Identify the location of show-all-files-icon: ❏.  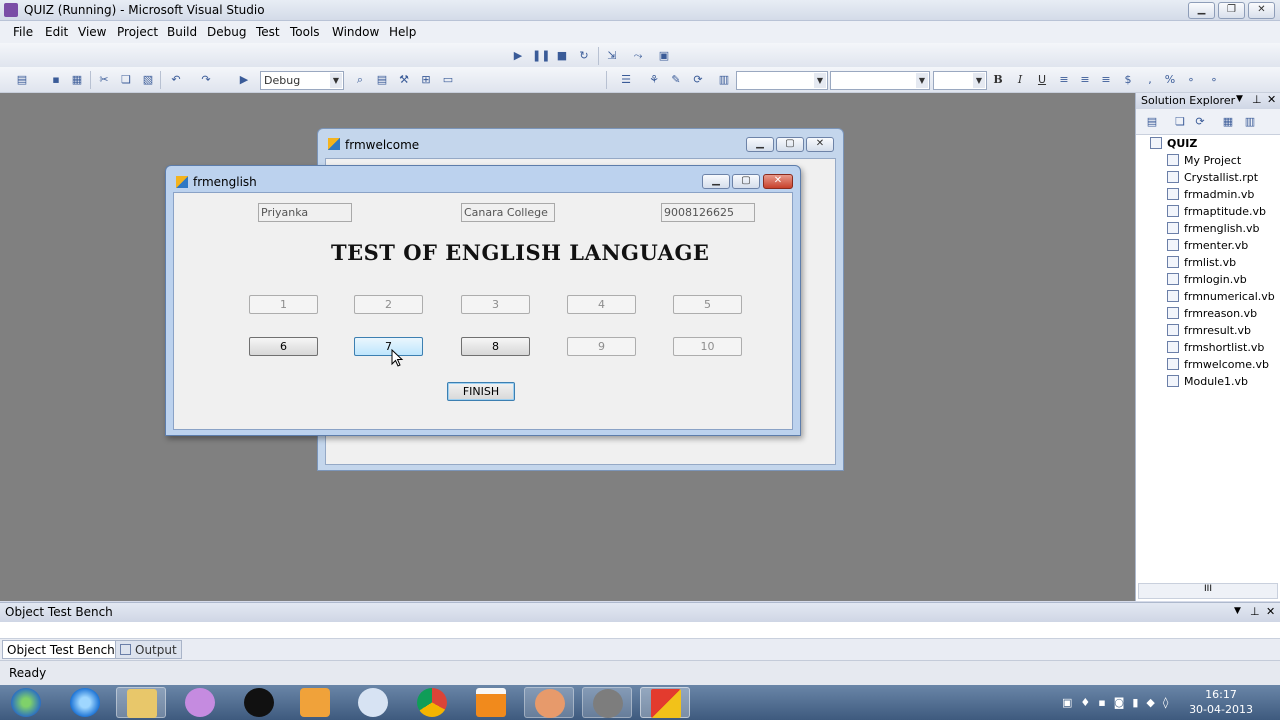
(1180, 122).